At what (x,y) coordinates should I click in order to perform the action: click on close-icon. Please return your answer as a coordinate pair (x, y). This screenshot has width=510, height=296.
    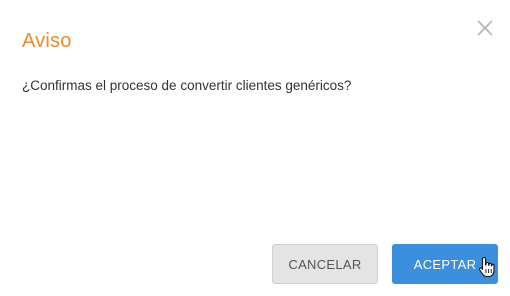
    Looking at the image, I should click on (485, 28).